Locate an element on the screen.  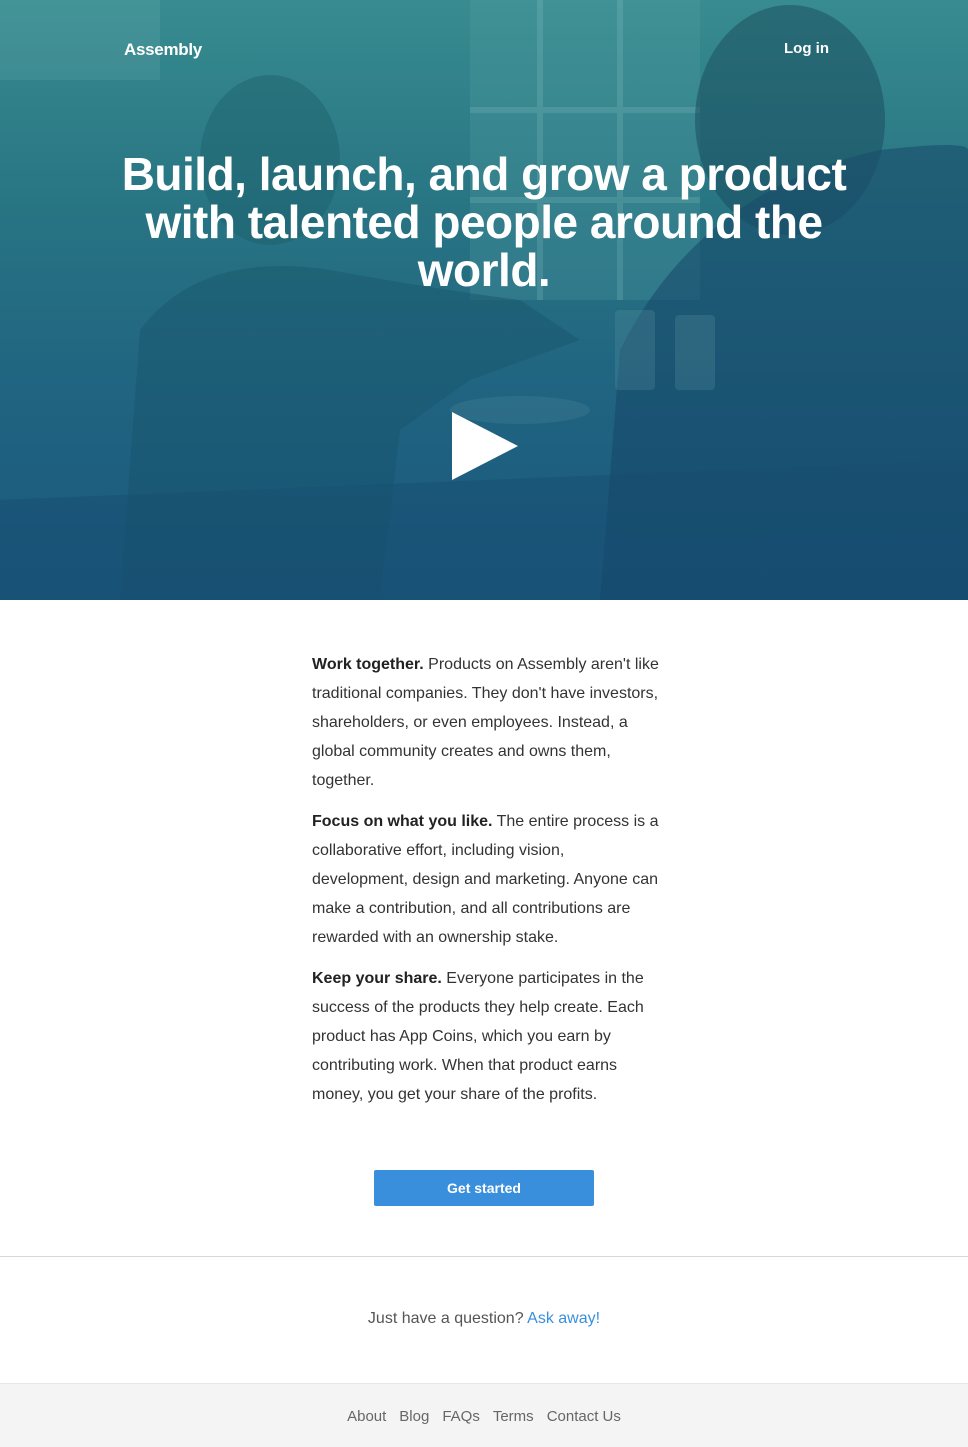
feature-heading: Focus on what you like. is located at coordinates (402, 821).